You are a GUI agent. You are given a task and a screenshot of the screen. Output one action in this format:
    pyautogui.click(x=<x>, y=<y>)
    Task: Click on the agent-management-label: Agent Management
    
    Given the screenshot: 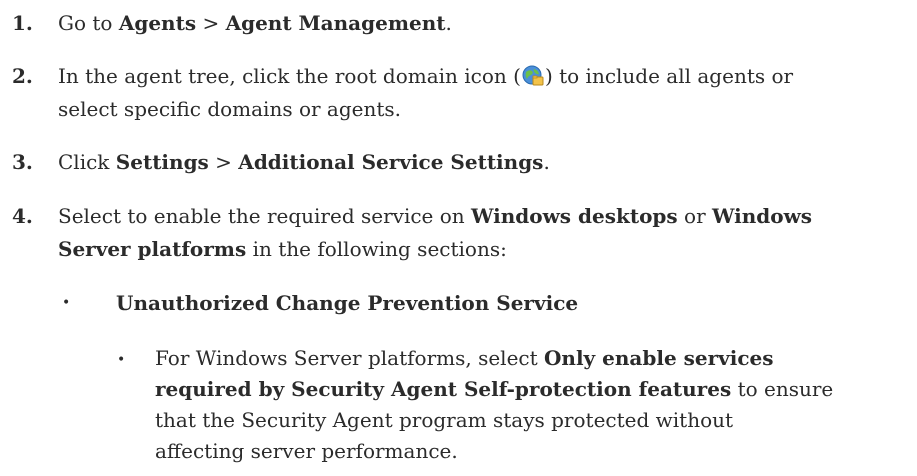 What is the action you would take?
    pyautogui.click(x=335, y=23)
    